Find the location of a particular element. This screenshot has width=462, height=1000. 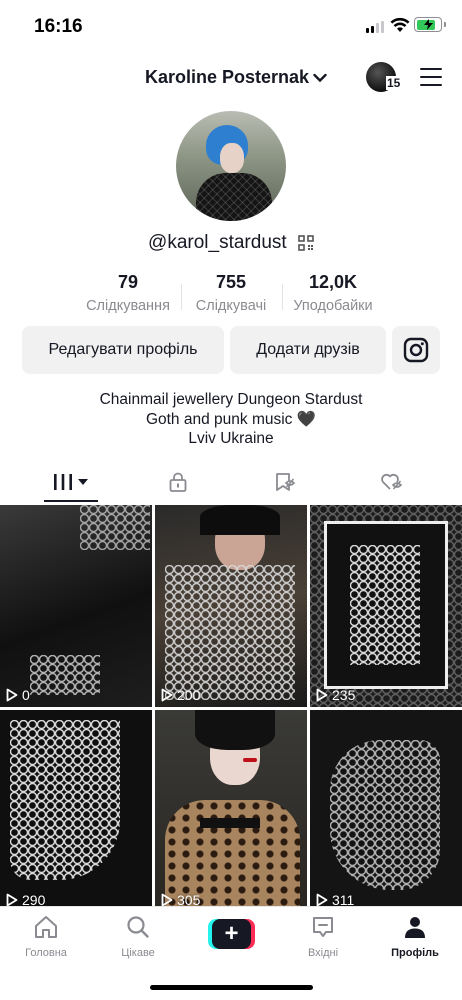

qr-code-icon is located at coordinates (306, 243).